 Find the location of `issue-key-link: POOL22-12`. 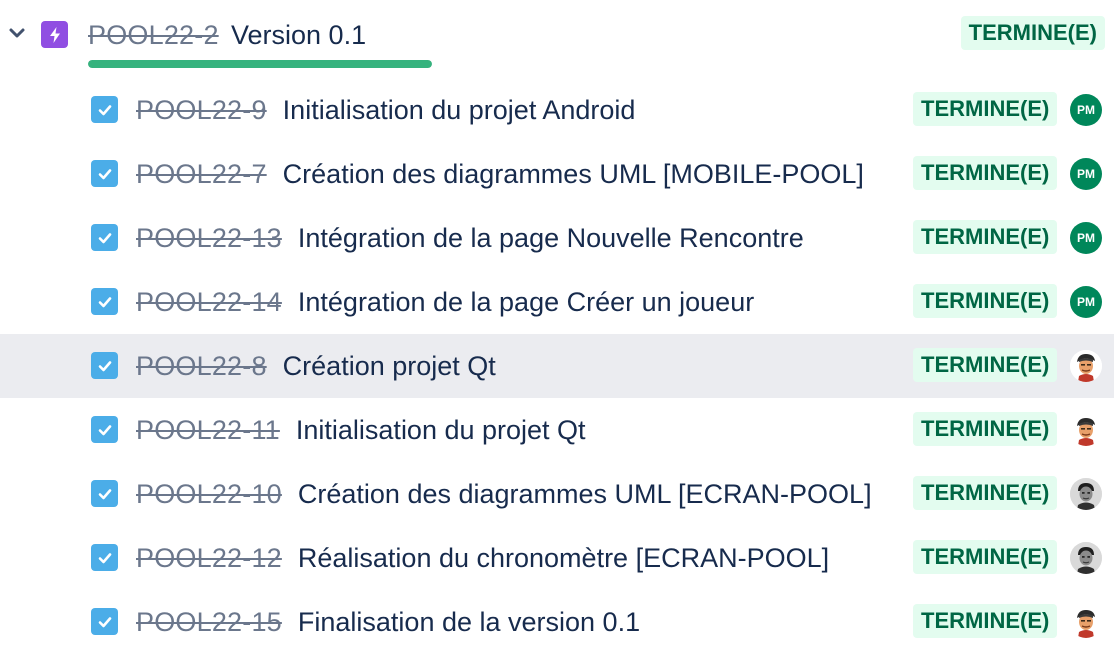

issue-key-link: POOL22-12 is located at coordinates (209, 558).